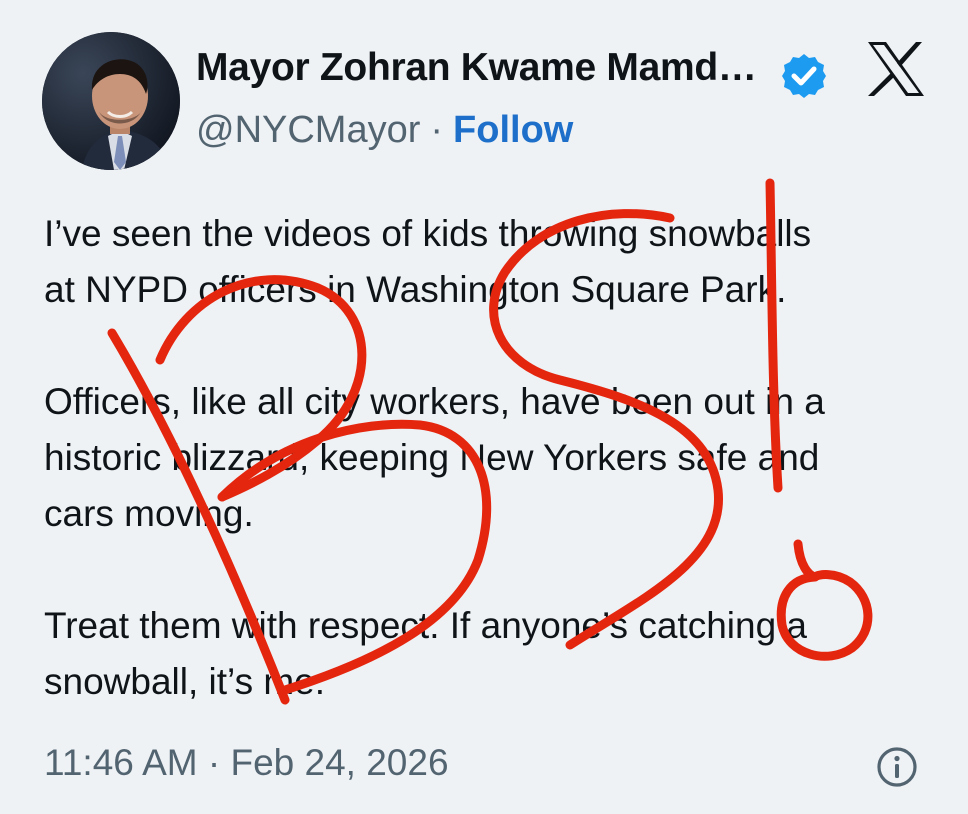 The width and height of the screenshot is (968, 814). I want to click on avatar-portrait-icon, so click(111, 101).